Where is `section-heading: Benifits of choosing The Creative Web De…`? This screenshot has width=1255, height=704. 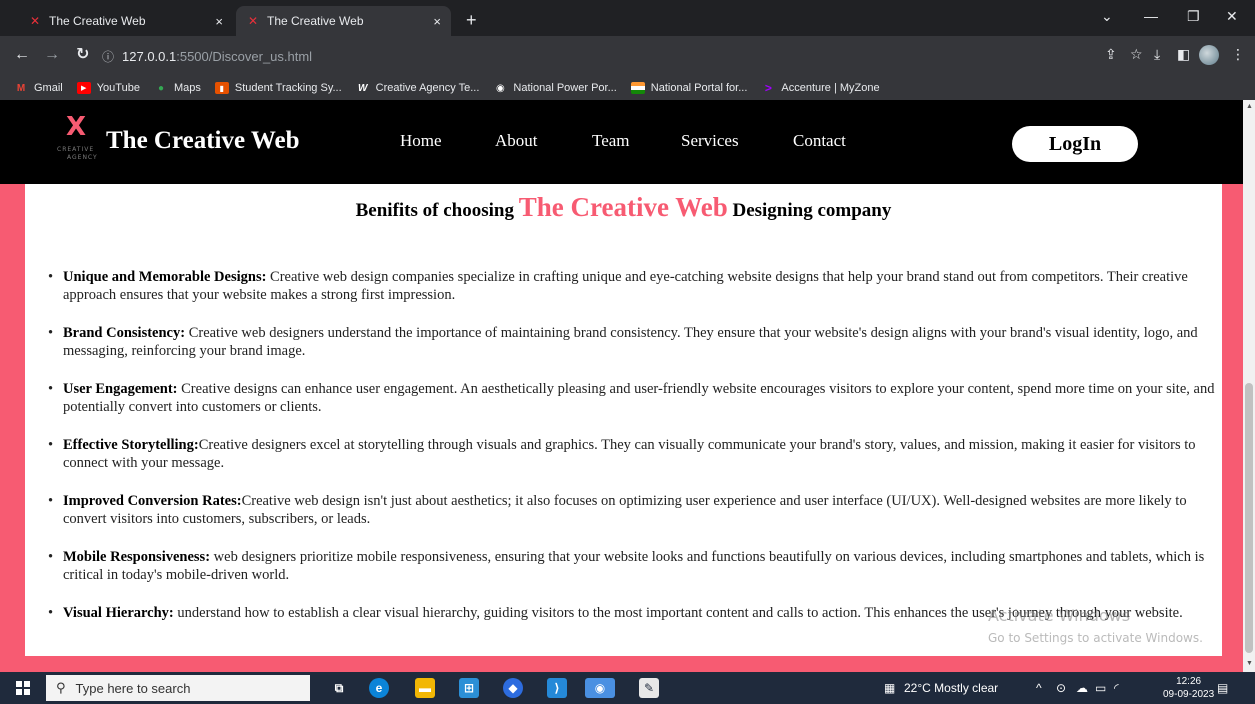 section-heading: Benifits of choosing The Creative Web De… is located at coordinates (623, 207).